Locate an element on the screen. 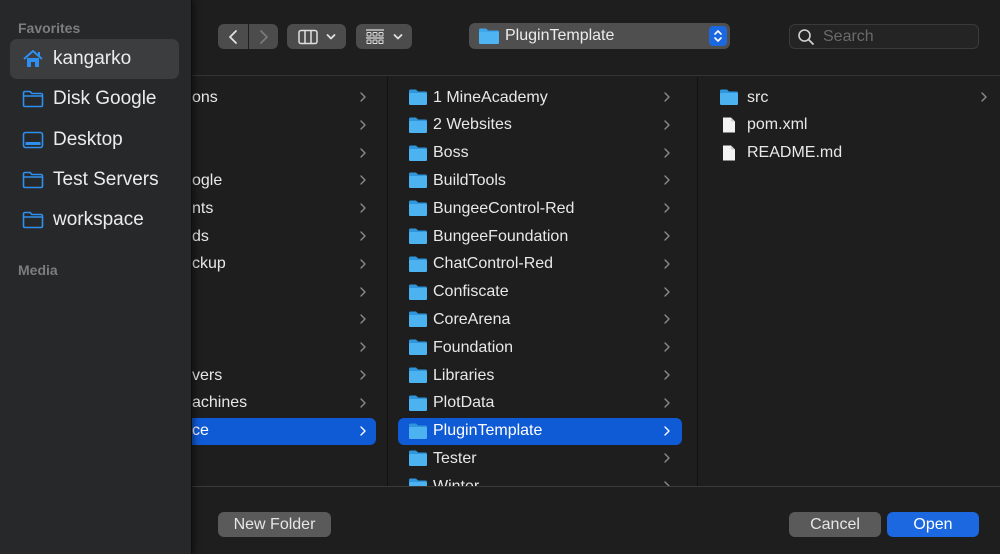  forward-button is located at coordinates (263, 36).